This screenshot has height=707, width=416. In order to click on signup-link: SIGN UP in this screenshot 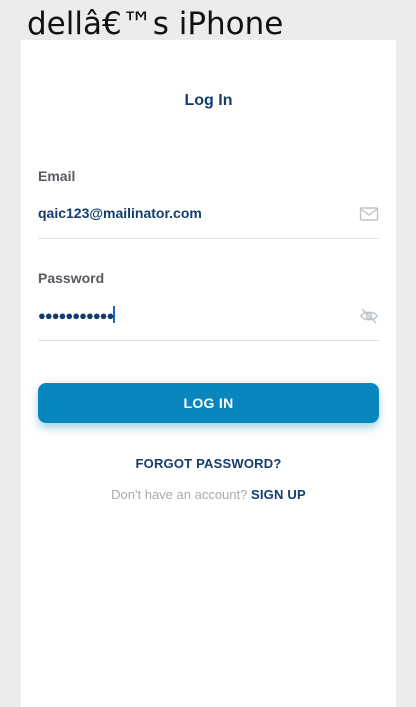, I will do `click(278, 494)`.